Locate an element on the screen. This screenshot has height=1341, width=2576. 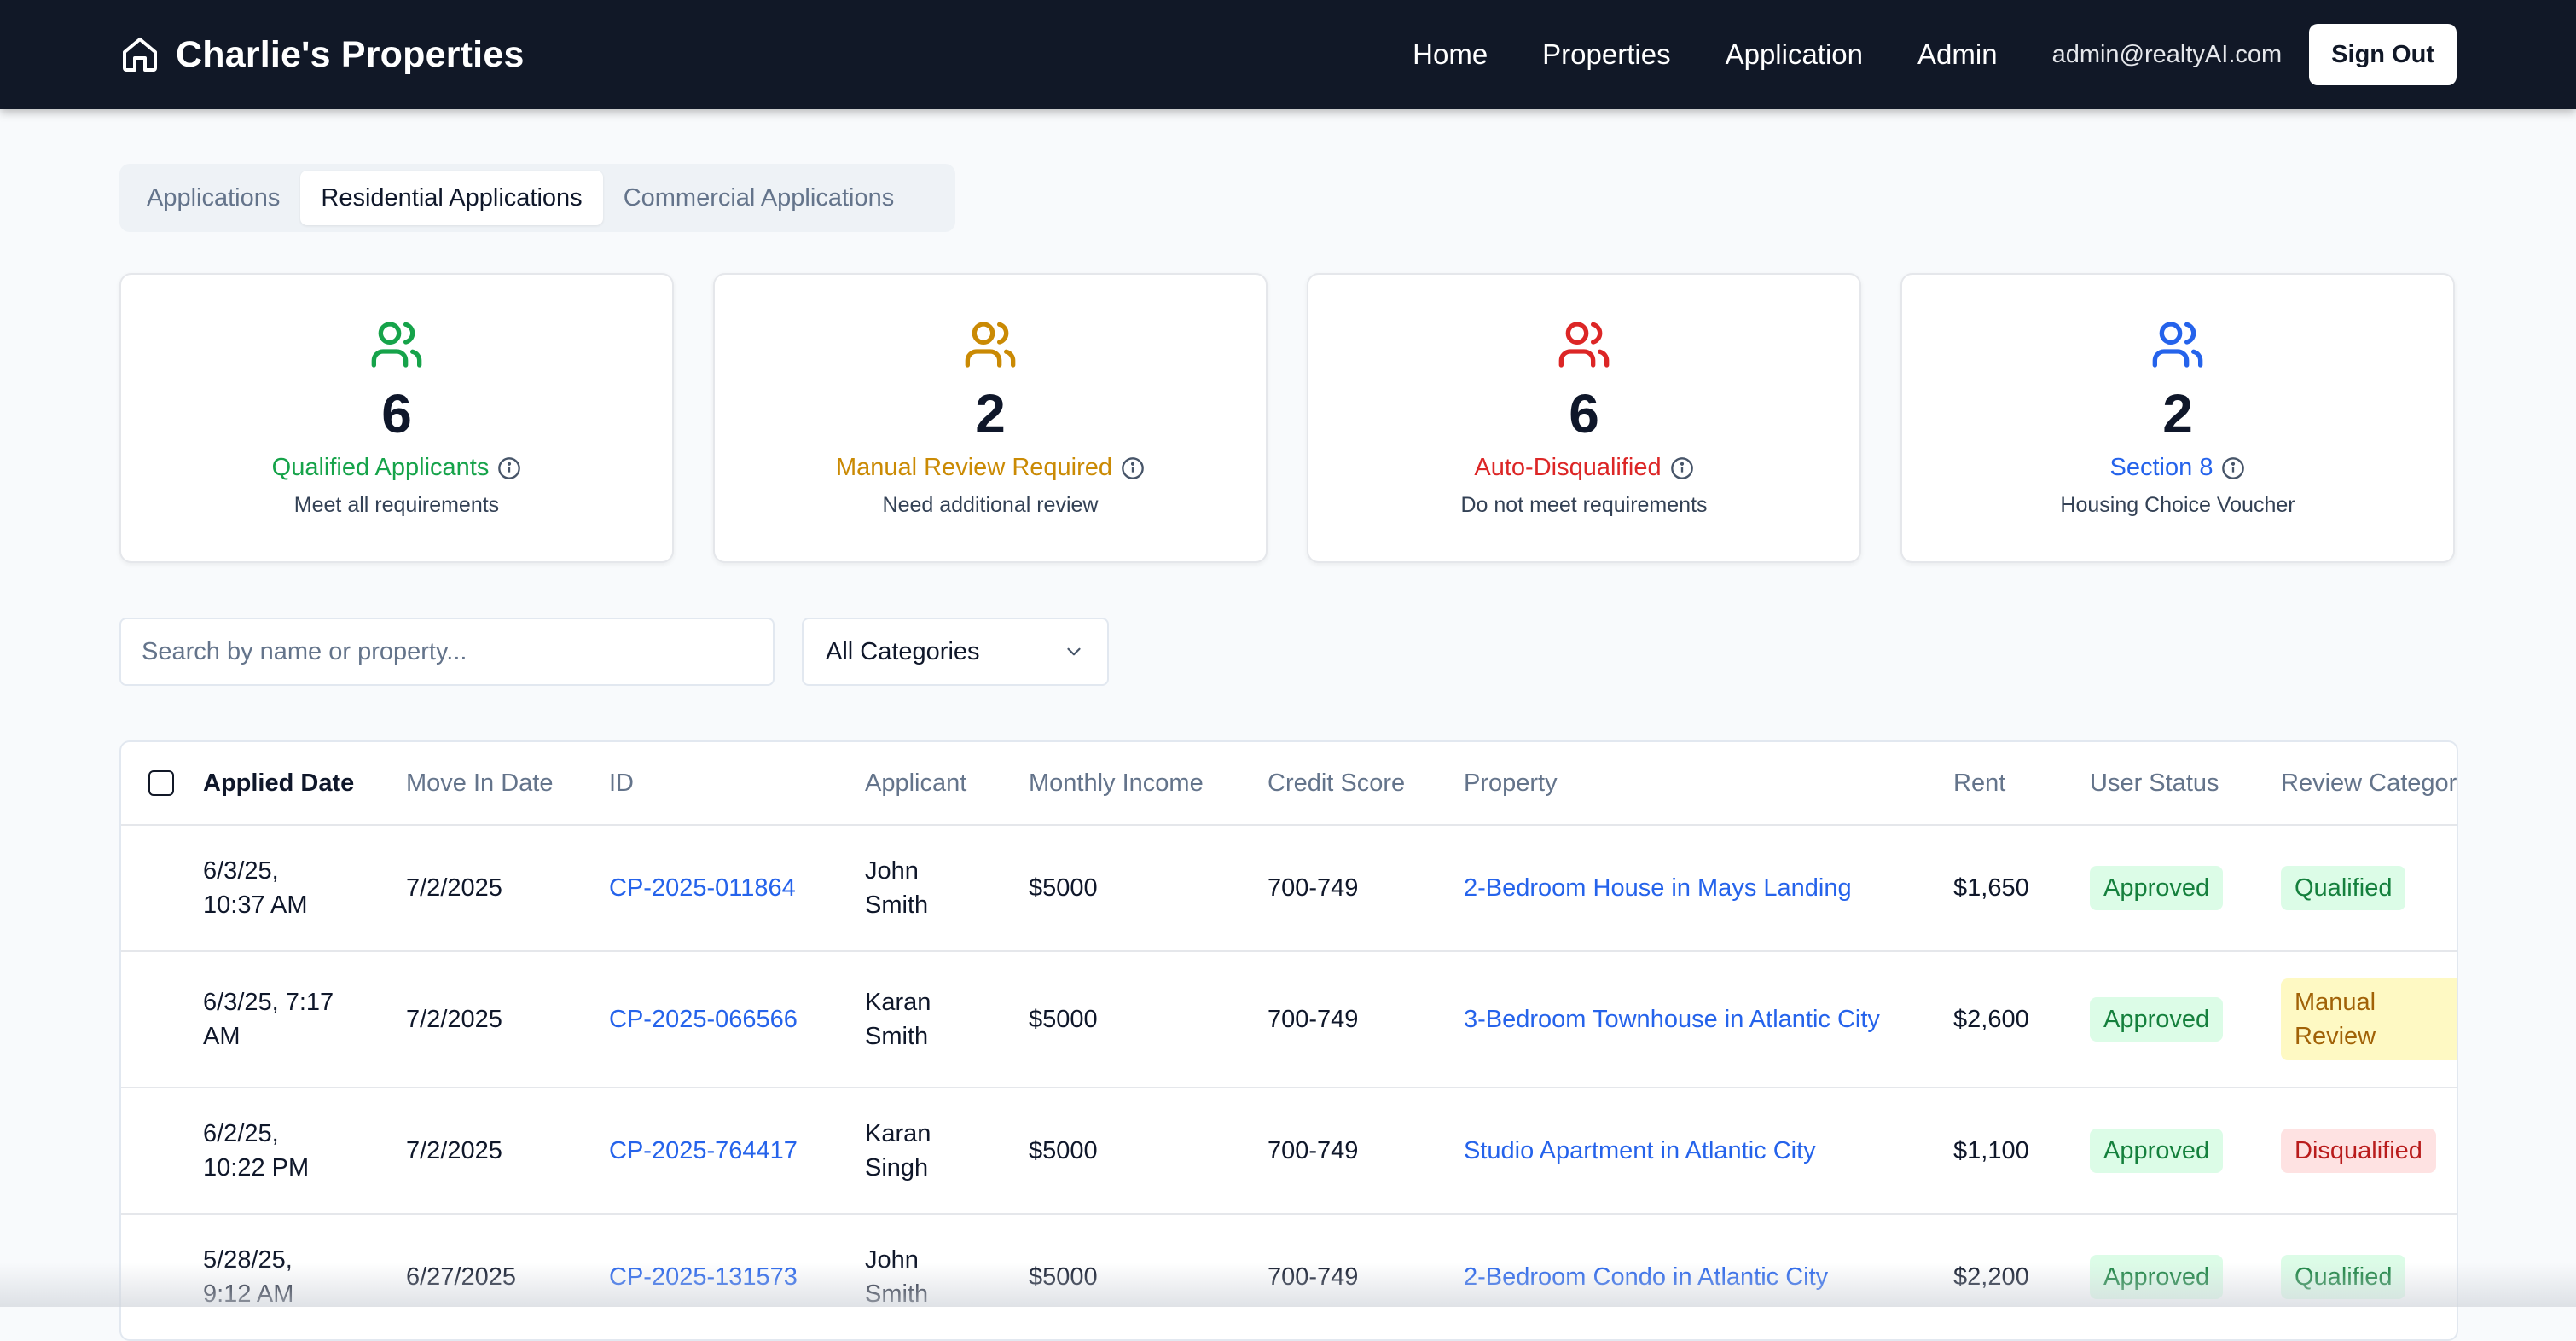
property-link: 3-Bedroom Townhouse in Atlantic City is located at coordinates (1672, 1019).